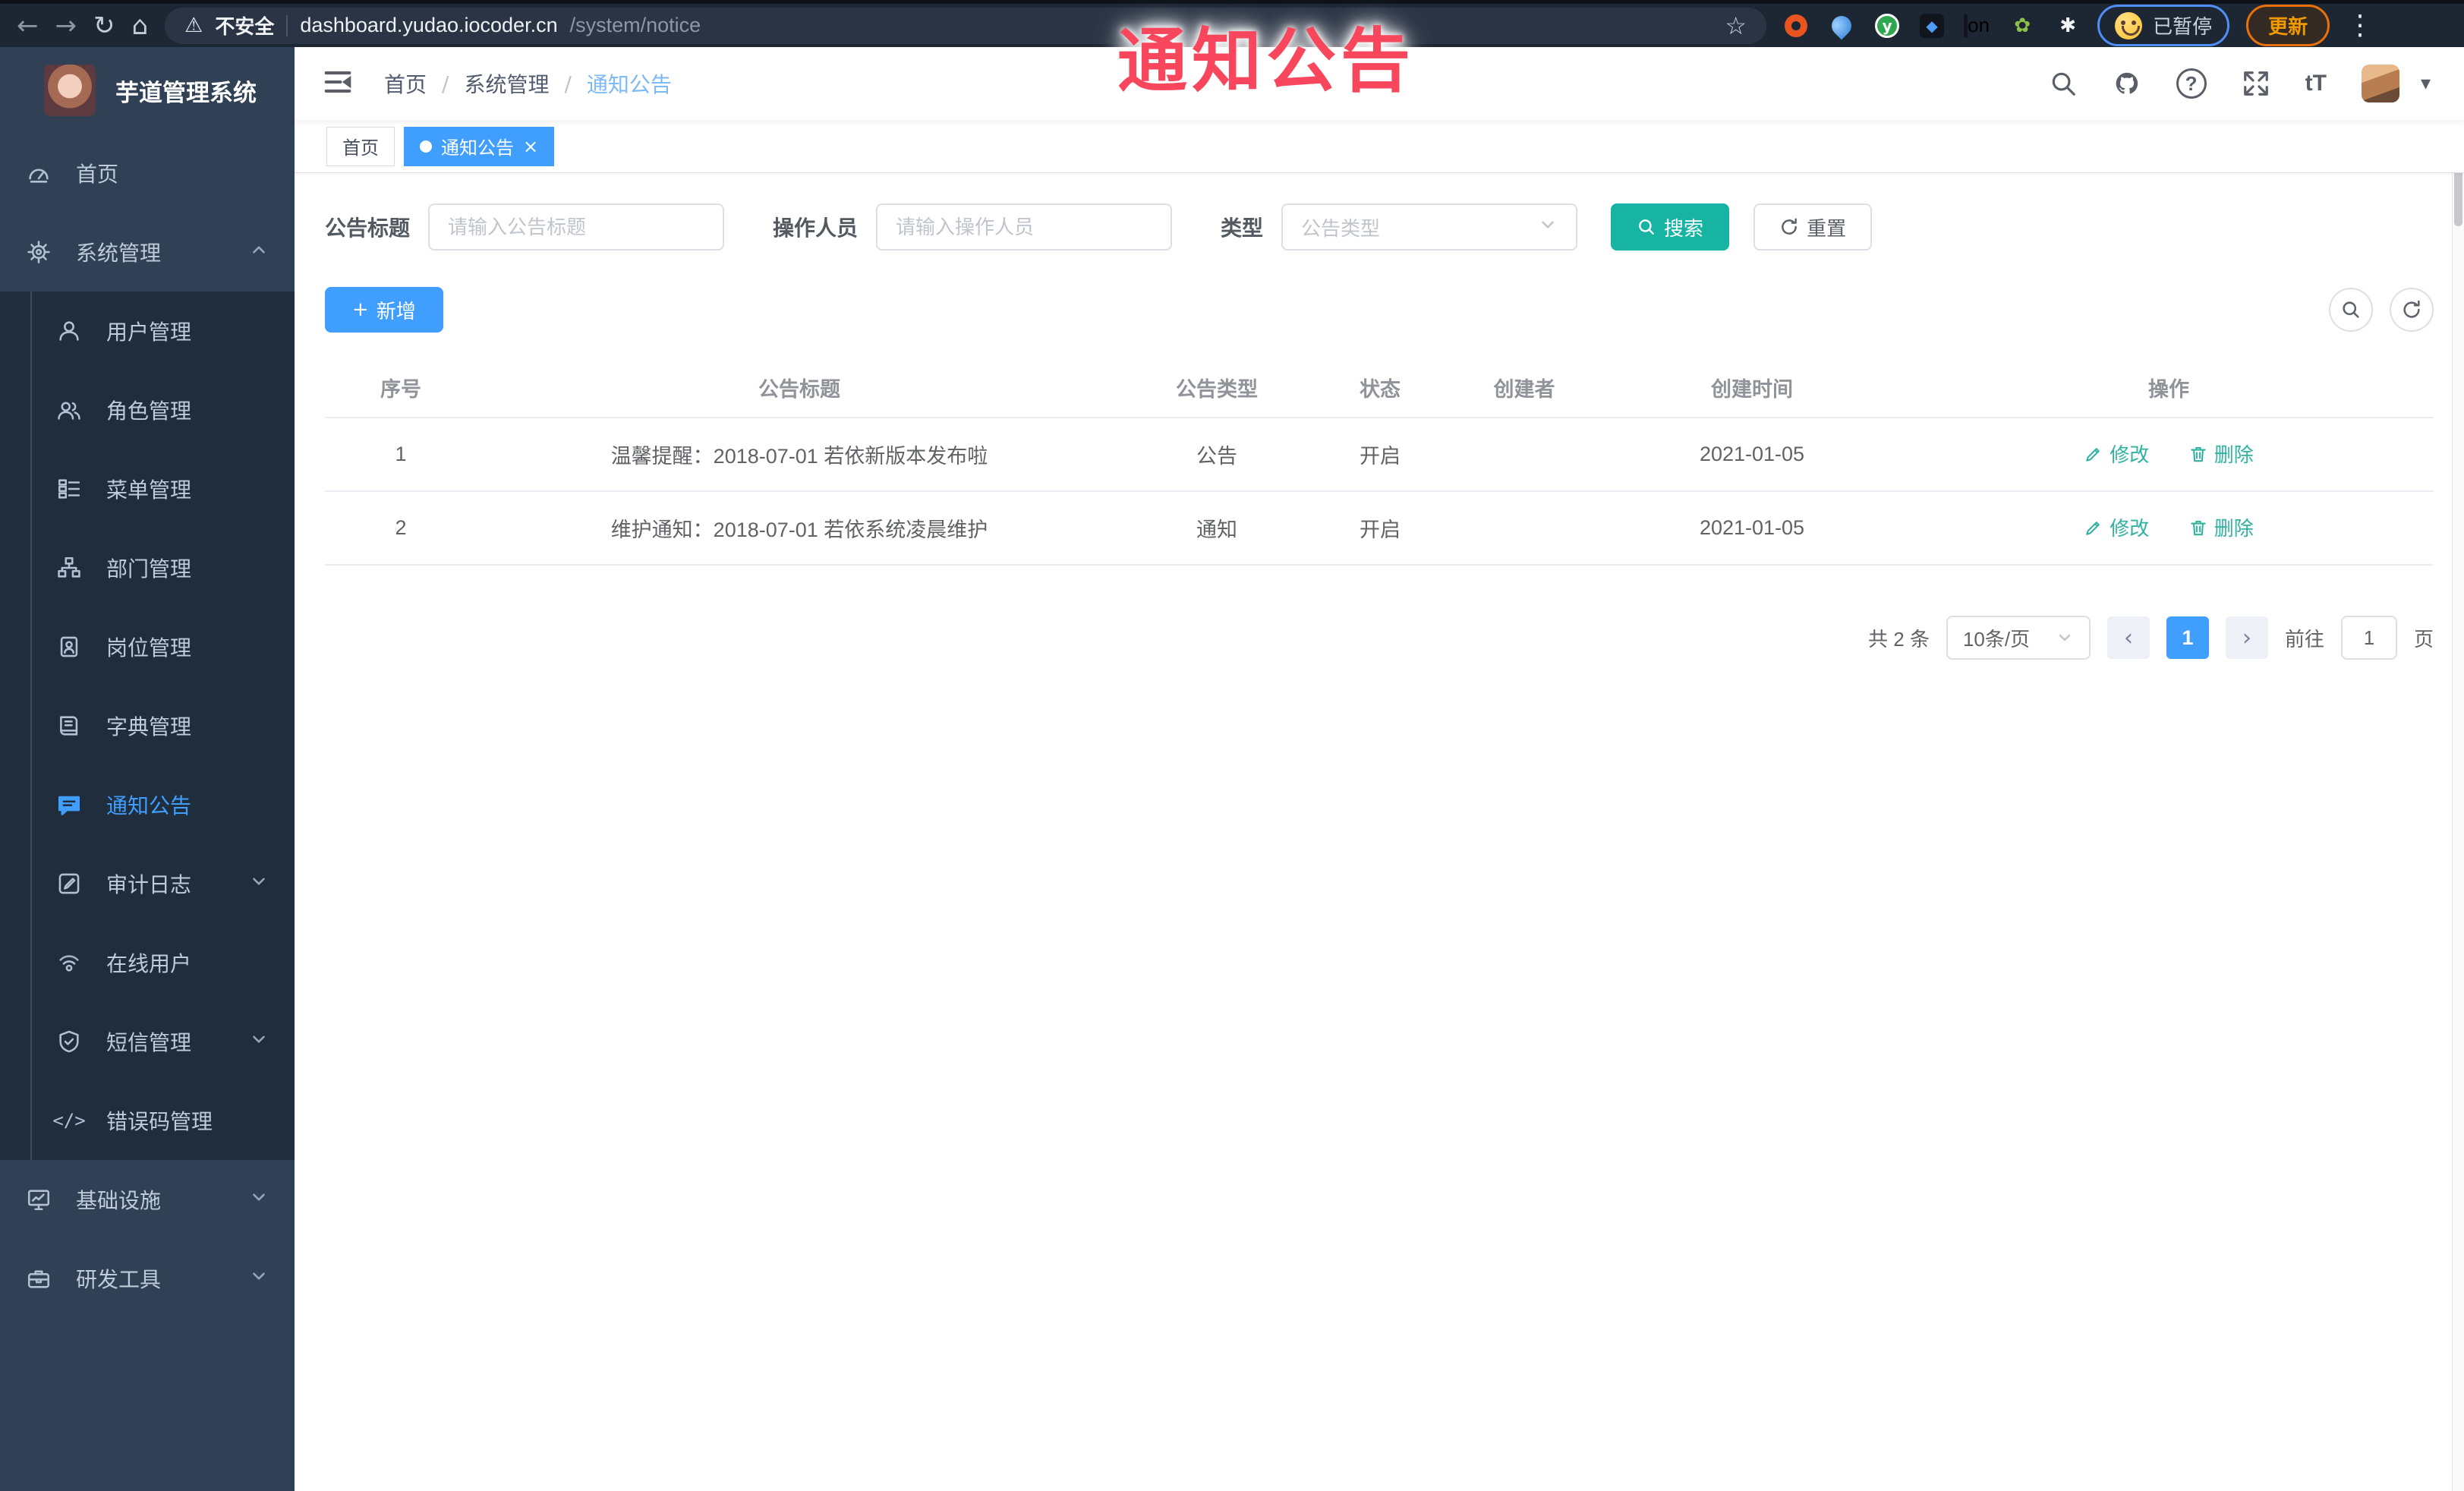 Image resolution: width=2464 pixels, height=1491 pixels. I want to click on extension-on-badge: on, so click(1979, 25).